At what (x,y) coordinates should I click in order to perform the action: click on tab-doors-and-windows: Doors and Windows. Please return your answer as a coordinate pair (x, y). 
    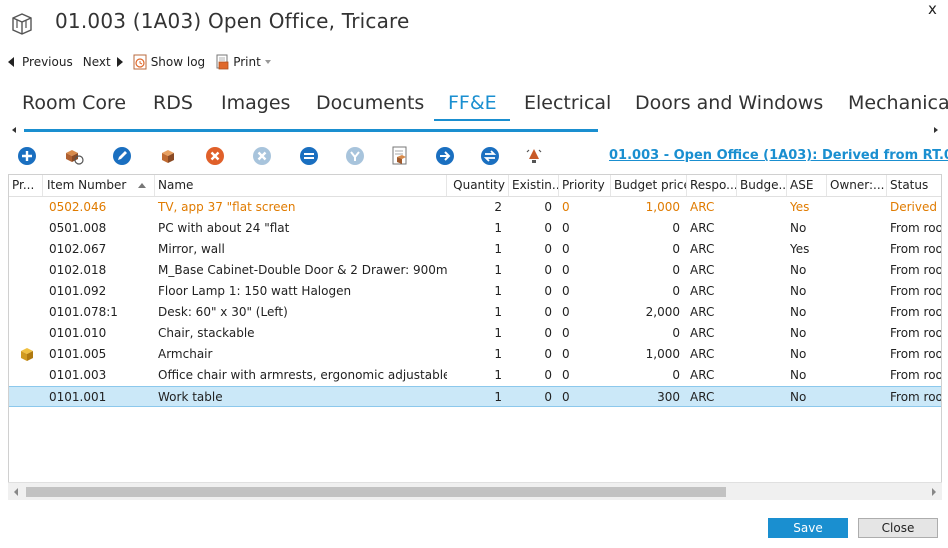
    Looking at the image, I should click on (729, 103).